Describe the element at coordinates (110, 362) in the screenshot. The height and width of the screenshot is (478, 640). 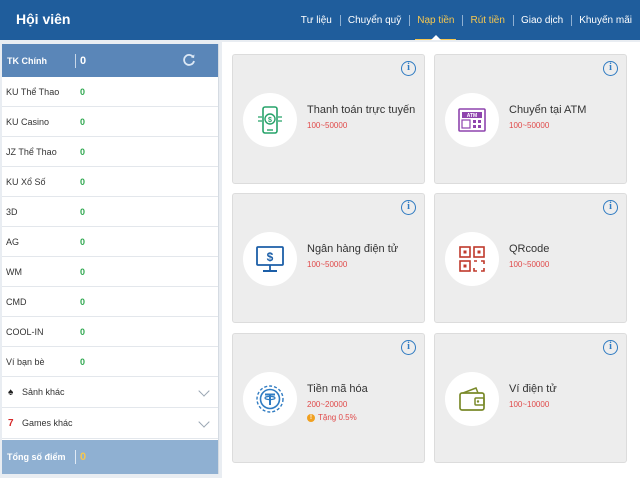
I see `wallet-row: Ví bạn bè 0` at that location.